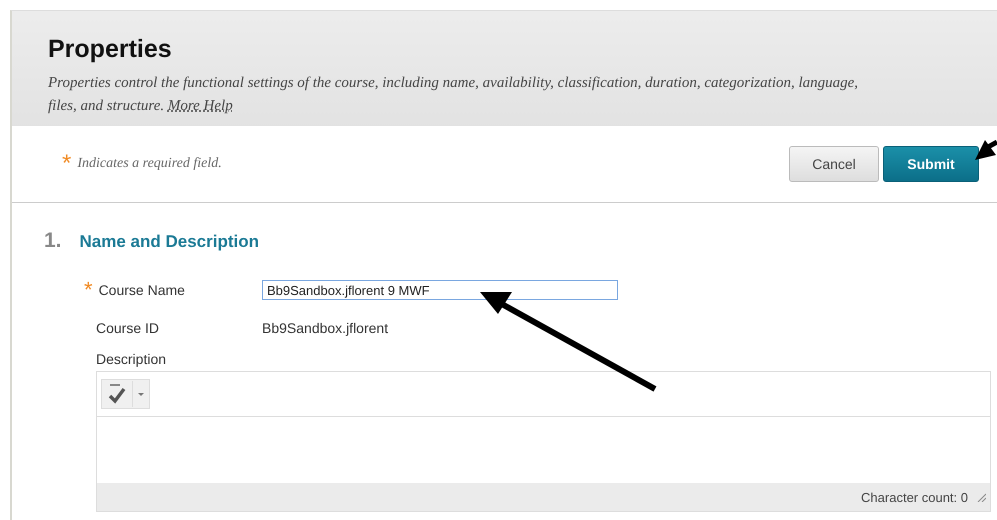 This screenshot has height=520, width=997. What do you see at coordinates (53, 241) in the screenshot?
I see `section-number: 1.` at bounding box center [53, 241].